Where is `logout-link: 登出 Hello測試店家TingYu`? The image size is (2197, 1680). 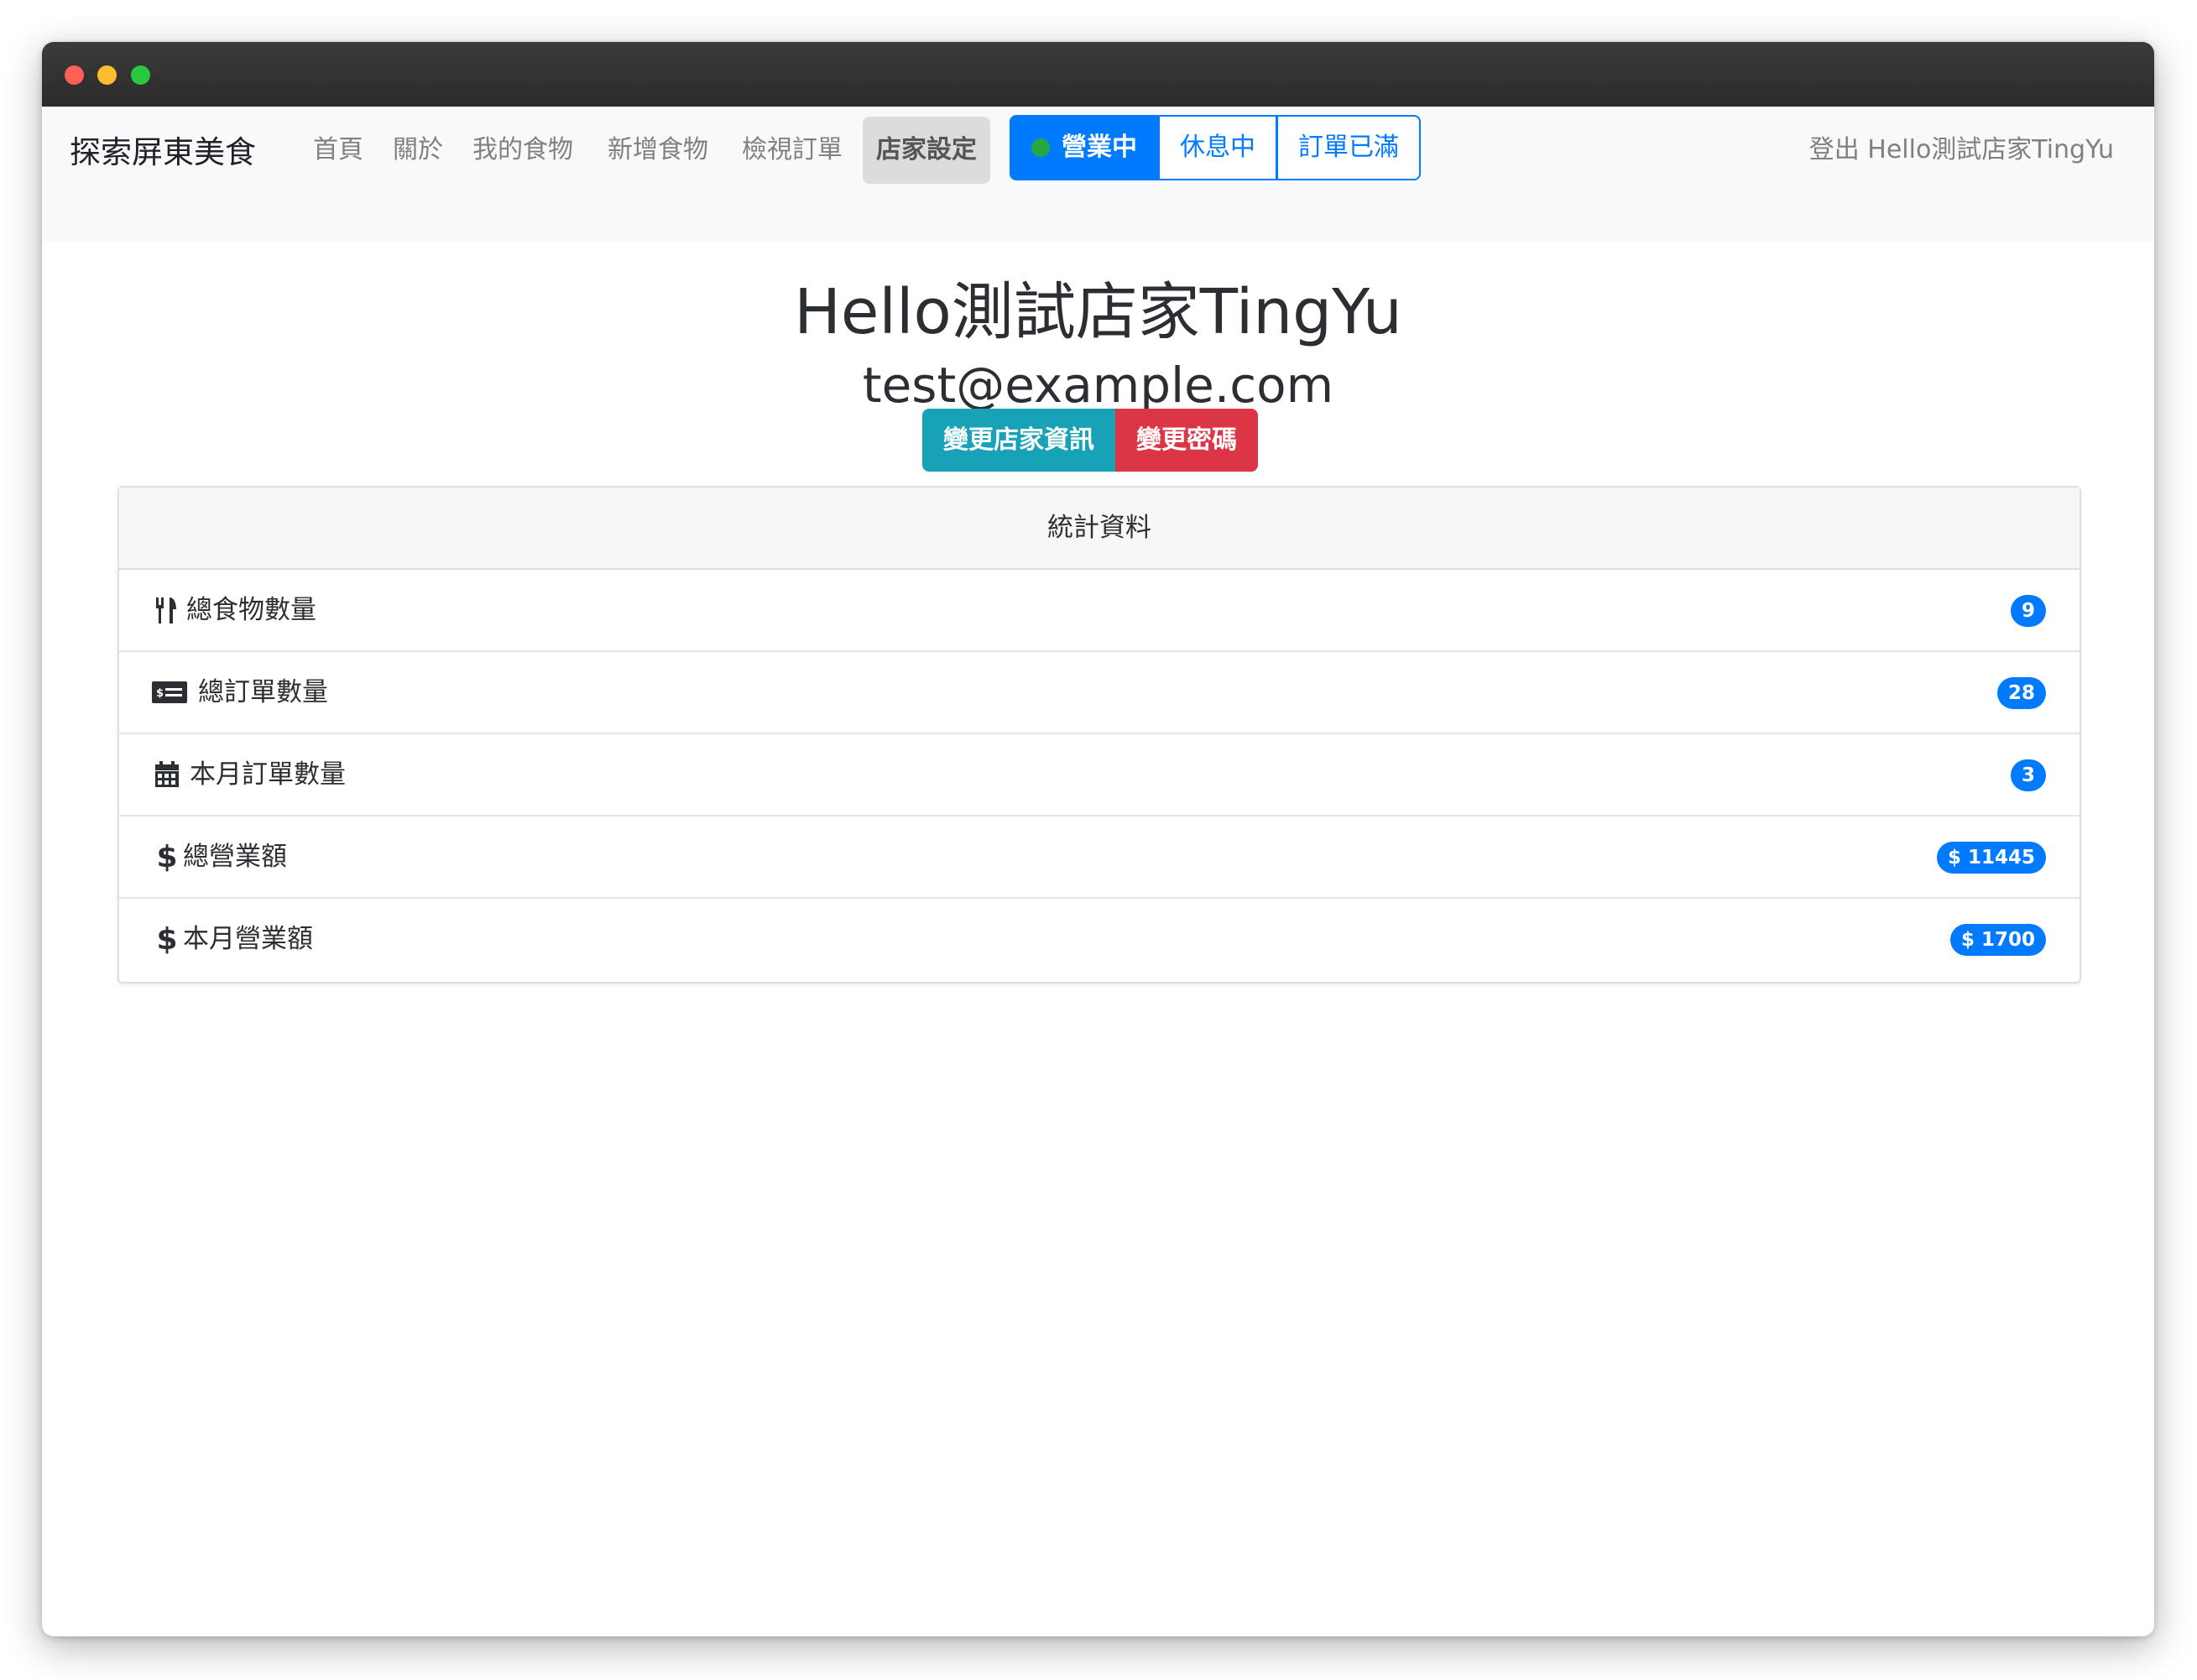
logout-link: 登出 Hello測試店家TingYu is located at coordinates (1961, 150).